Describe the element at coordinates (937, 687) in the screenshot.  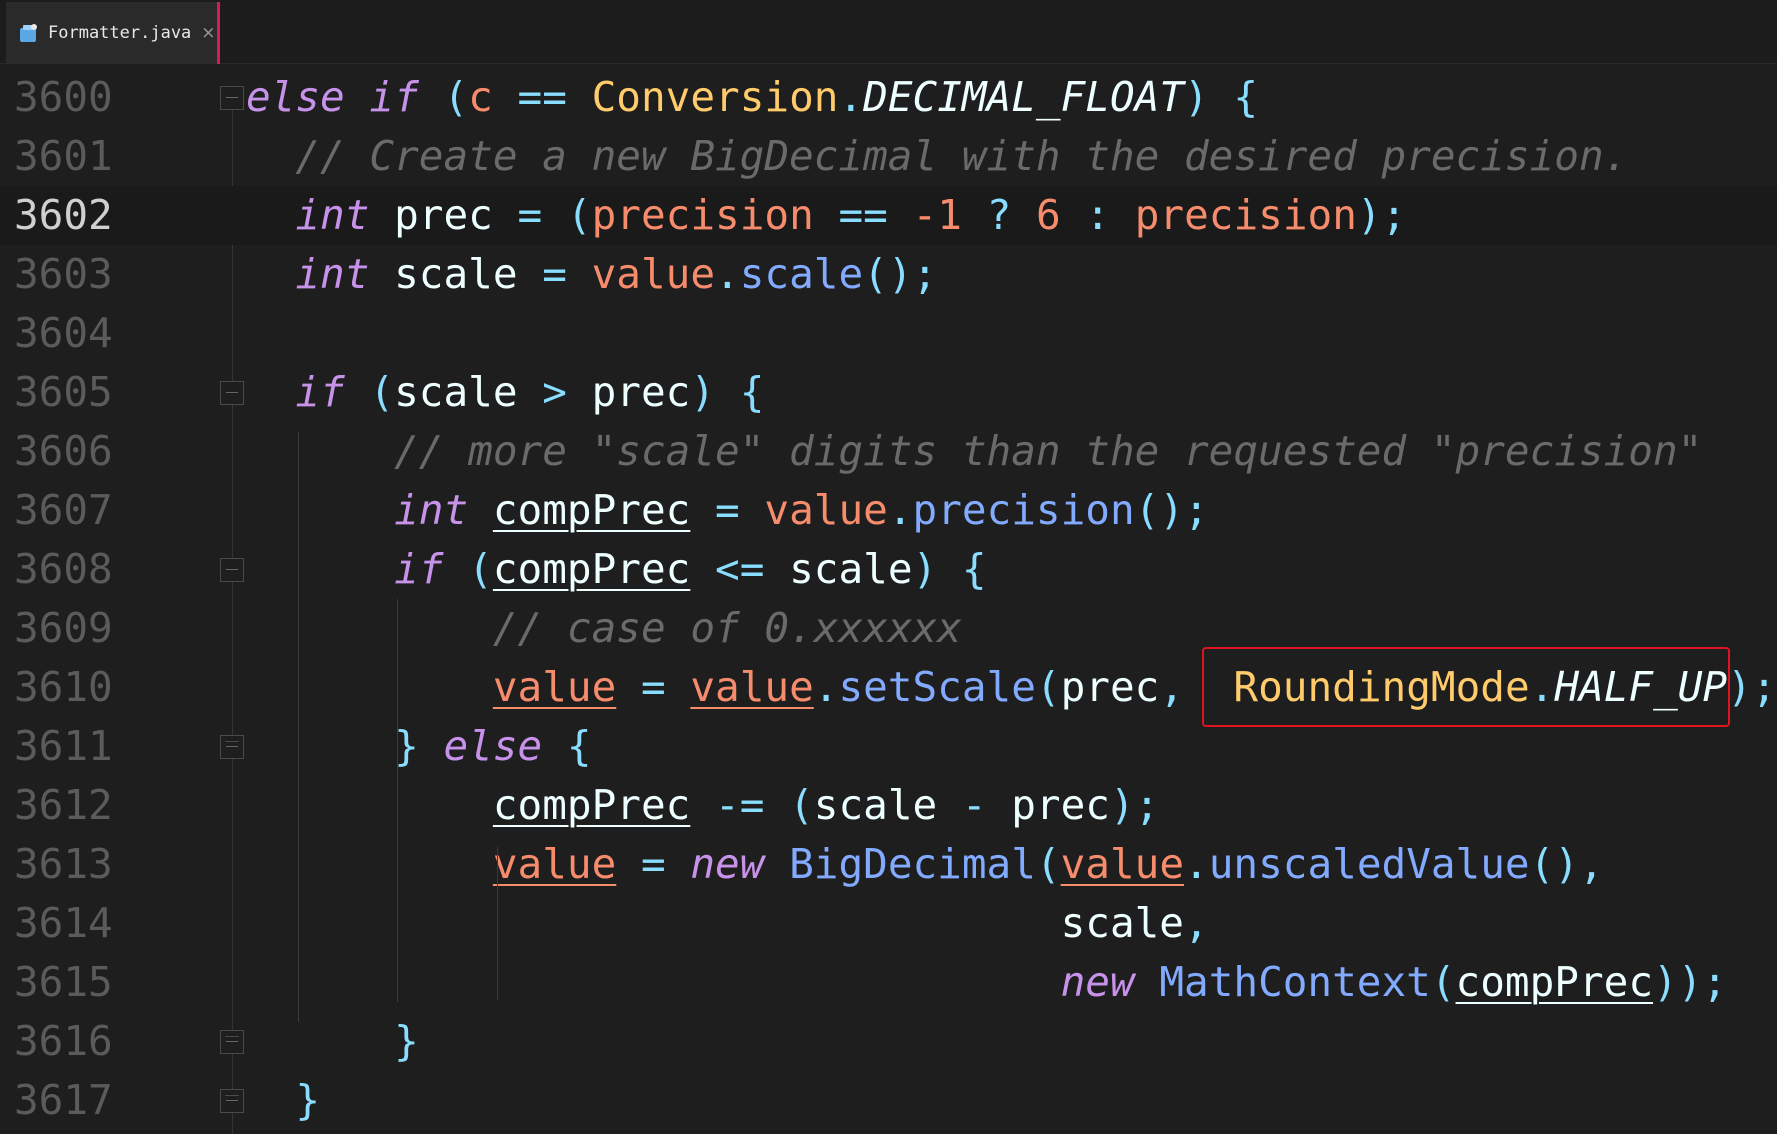
I see `code-token: setScale` at that location.